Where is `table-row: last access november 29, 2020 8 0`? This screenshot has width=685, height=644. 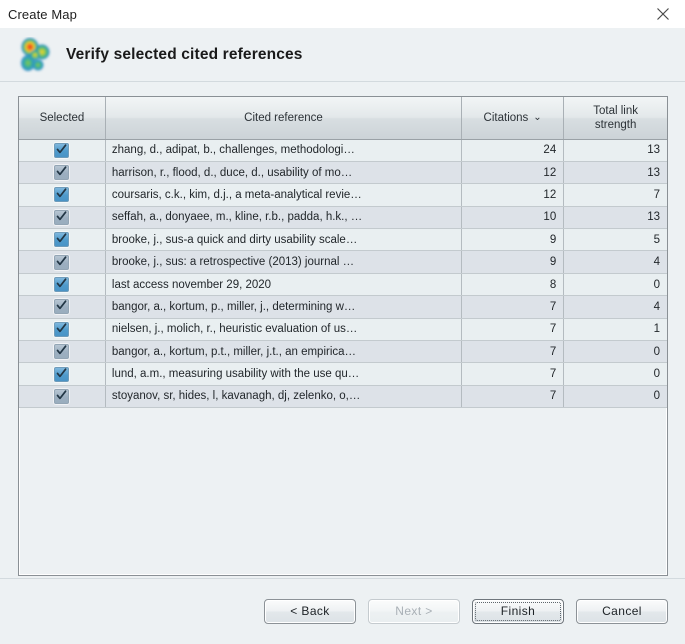 table-row: last access november 29, 2020 8 0 is located at coordinates (343, 285).